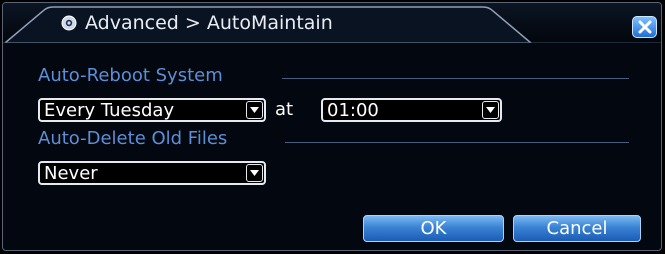 The image size is (665, 254). I want to click on reboot-time-select: 01:00, so click(411, 110).